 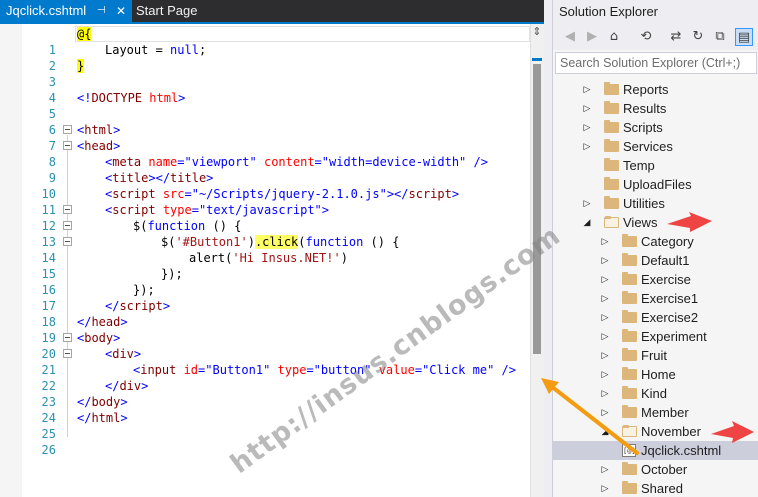 I want to click on tree-item: ◢ November, so click(x=655, y=431).